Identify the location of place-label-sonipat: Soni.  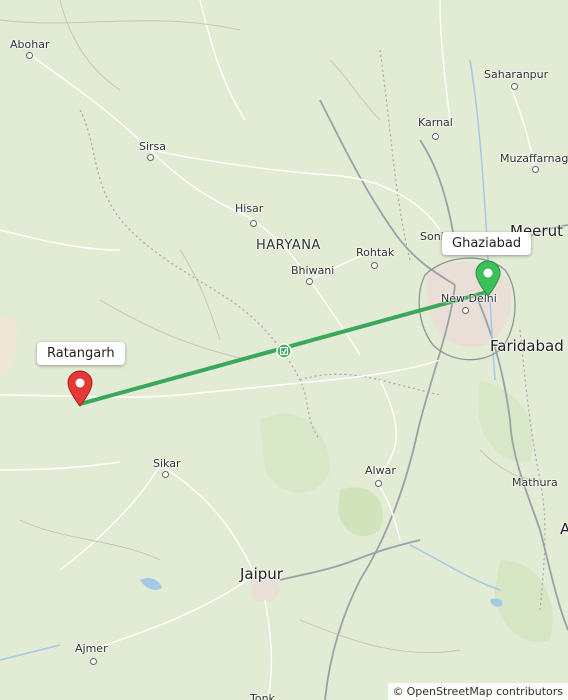
(432, 236).